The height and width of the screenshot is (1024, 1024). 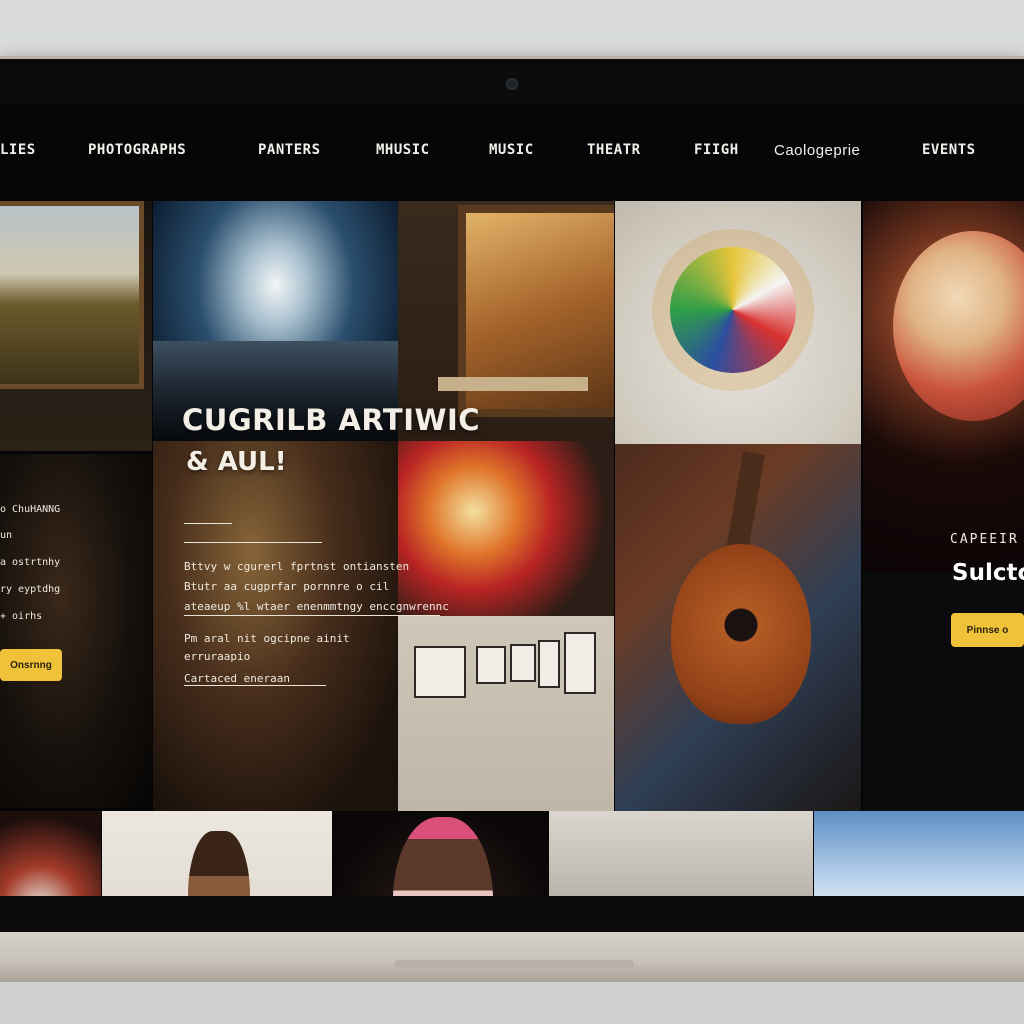 I want to click on ballerina-figure, so click(x=443, y=856).